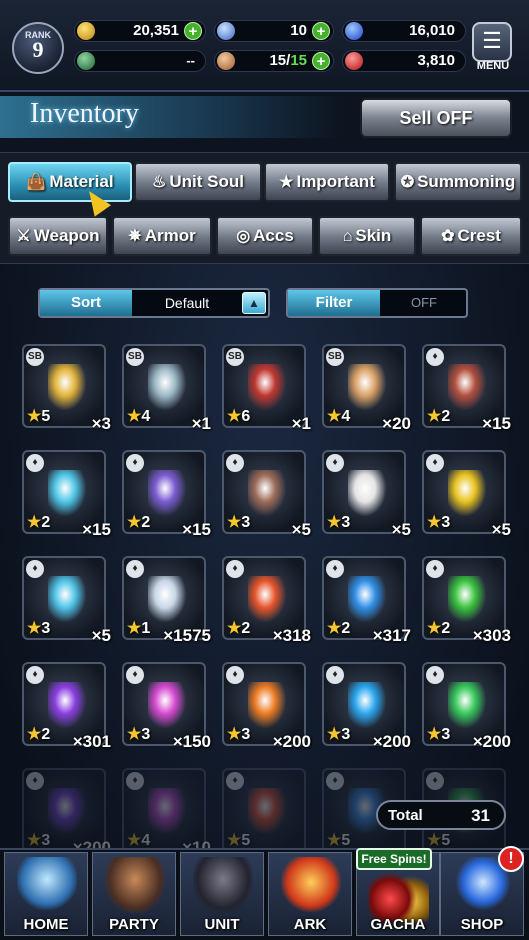 This screenshot has width=529, height=940. What do you see at coordinates (134, 894) in the screenshot?
I see `nav-party: PARTY` at bounding box center [134, 894].